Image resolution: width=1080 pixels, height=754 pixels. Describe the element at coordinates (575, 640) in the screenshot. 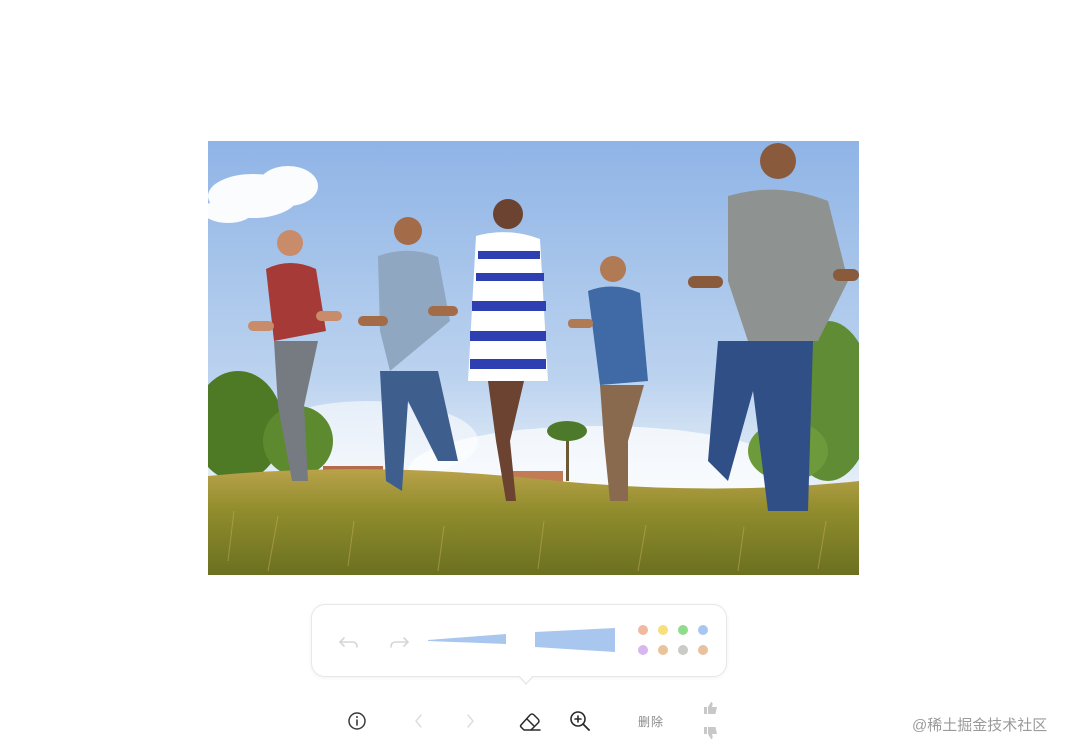

I see `brush-size-large` at that location.